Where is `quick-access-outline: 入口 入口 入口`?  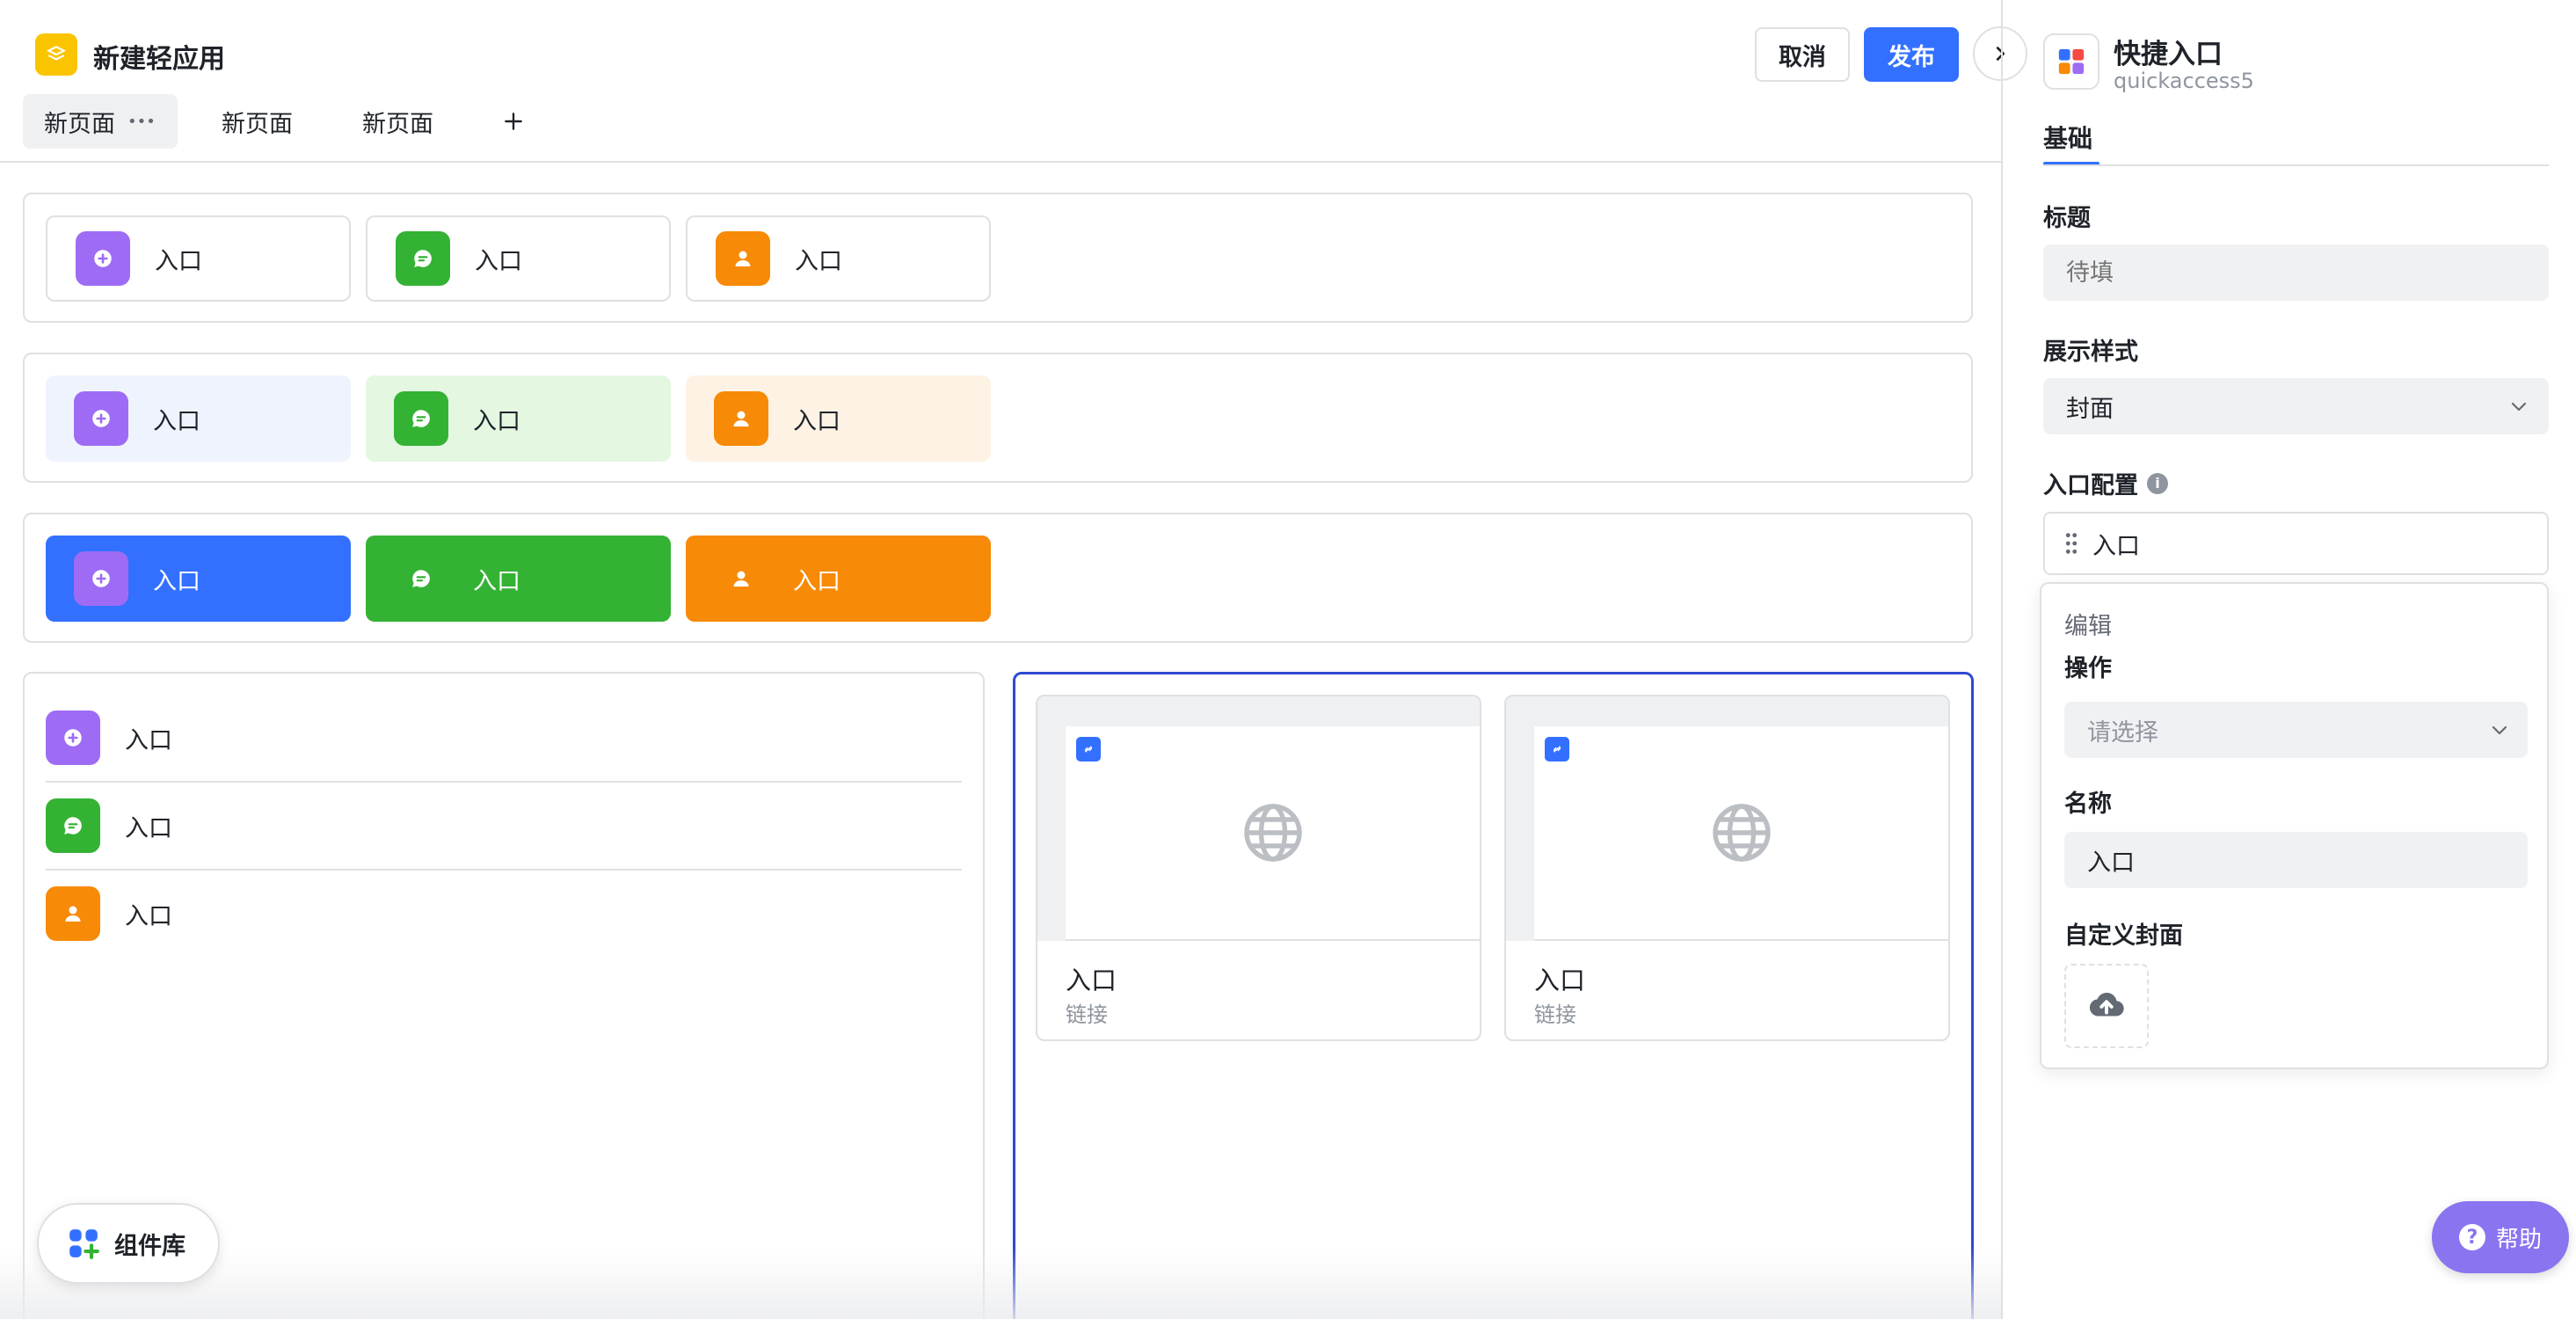 quick-access-outline: 入口 入口 入口 is located at coordinates (998, 258).